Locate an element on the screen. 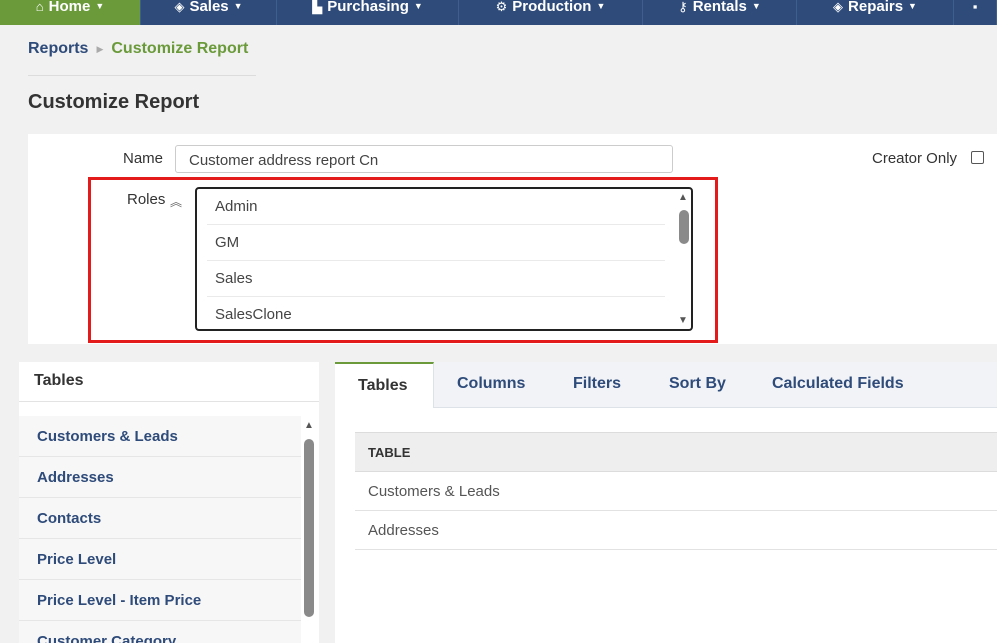 This screenshot has width=997, height=643. home-icon: ⌂ is located at coordinates (39, 7).